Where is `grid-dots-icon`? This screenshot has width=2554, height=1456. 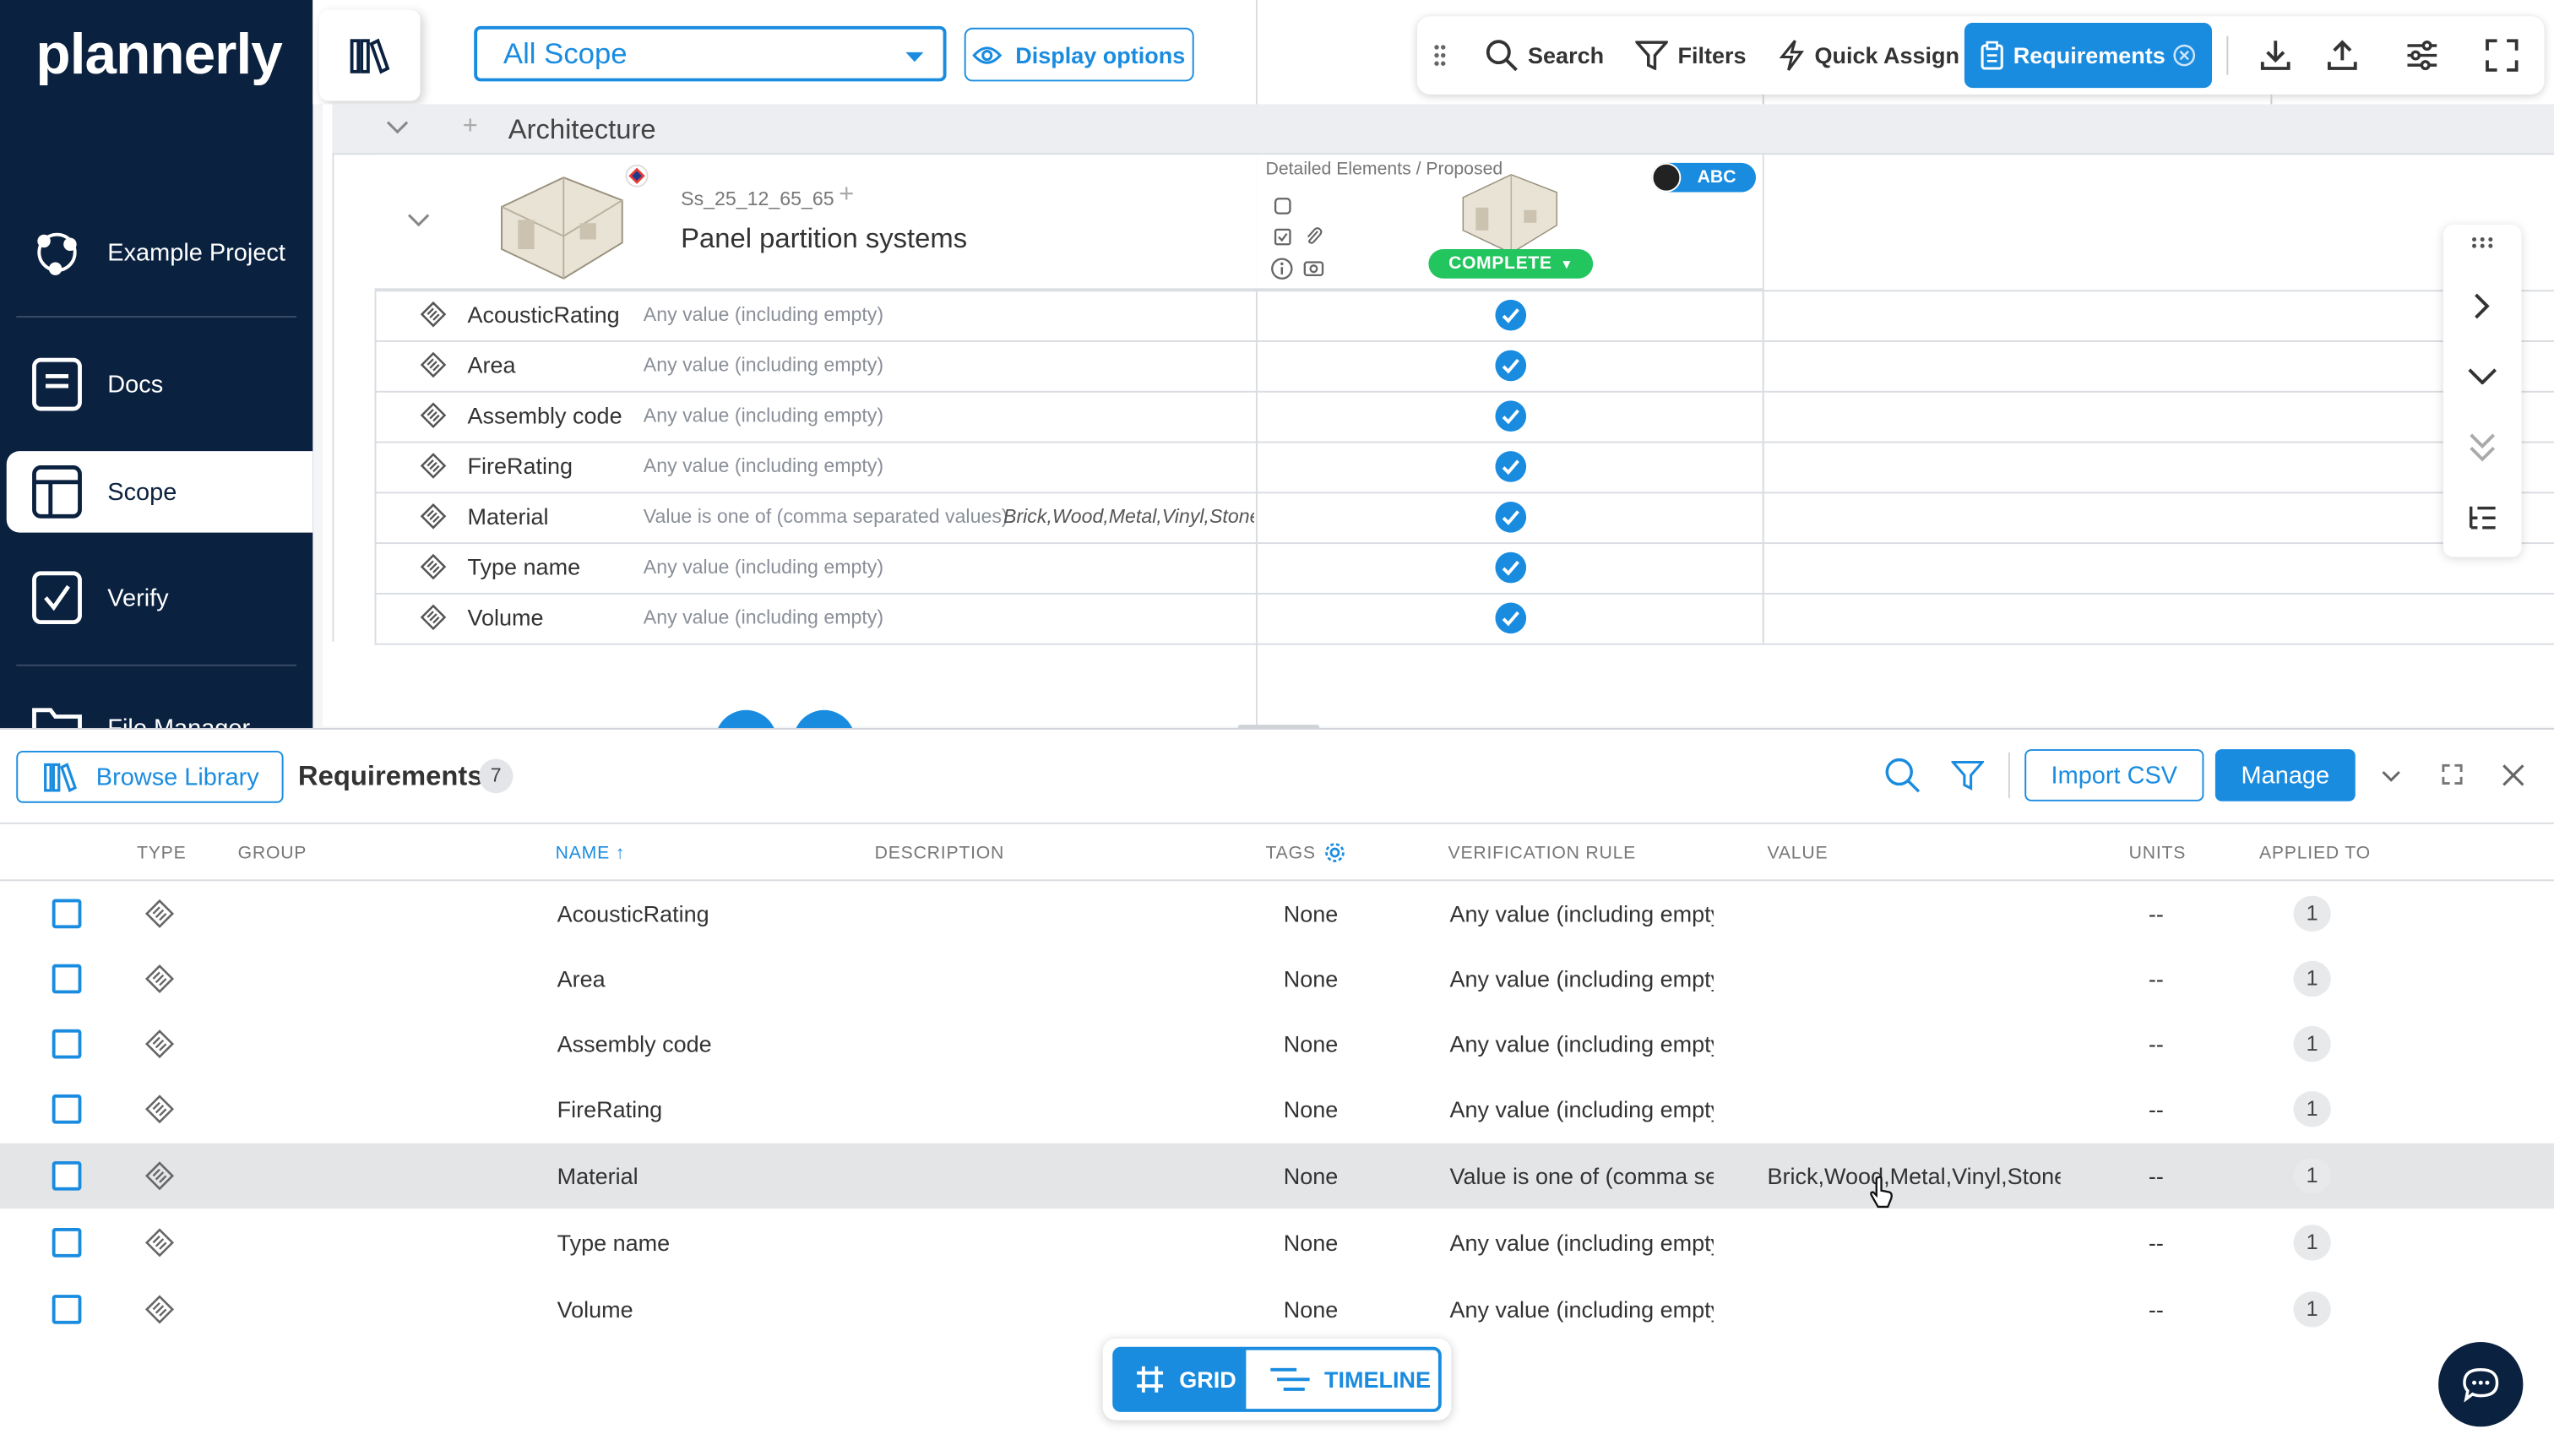 grid-dots-icon is located at coordinates (2482, 243).